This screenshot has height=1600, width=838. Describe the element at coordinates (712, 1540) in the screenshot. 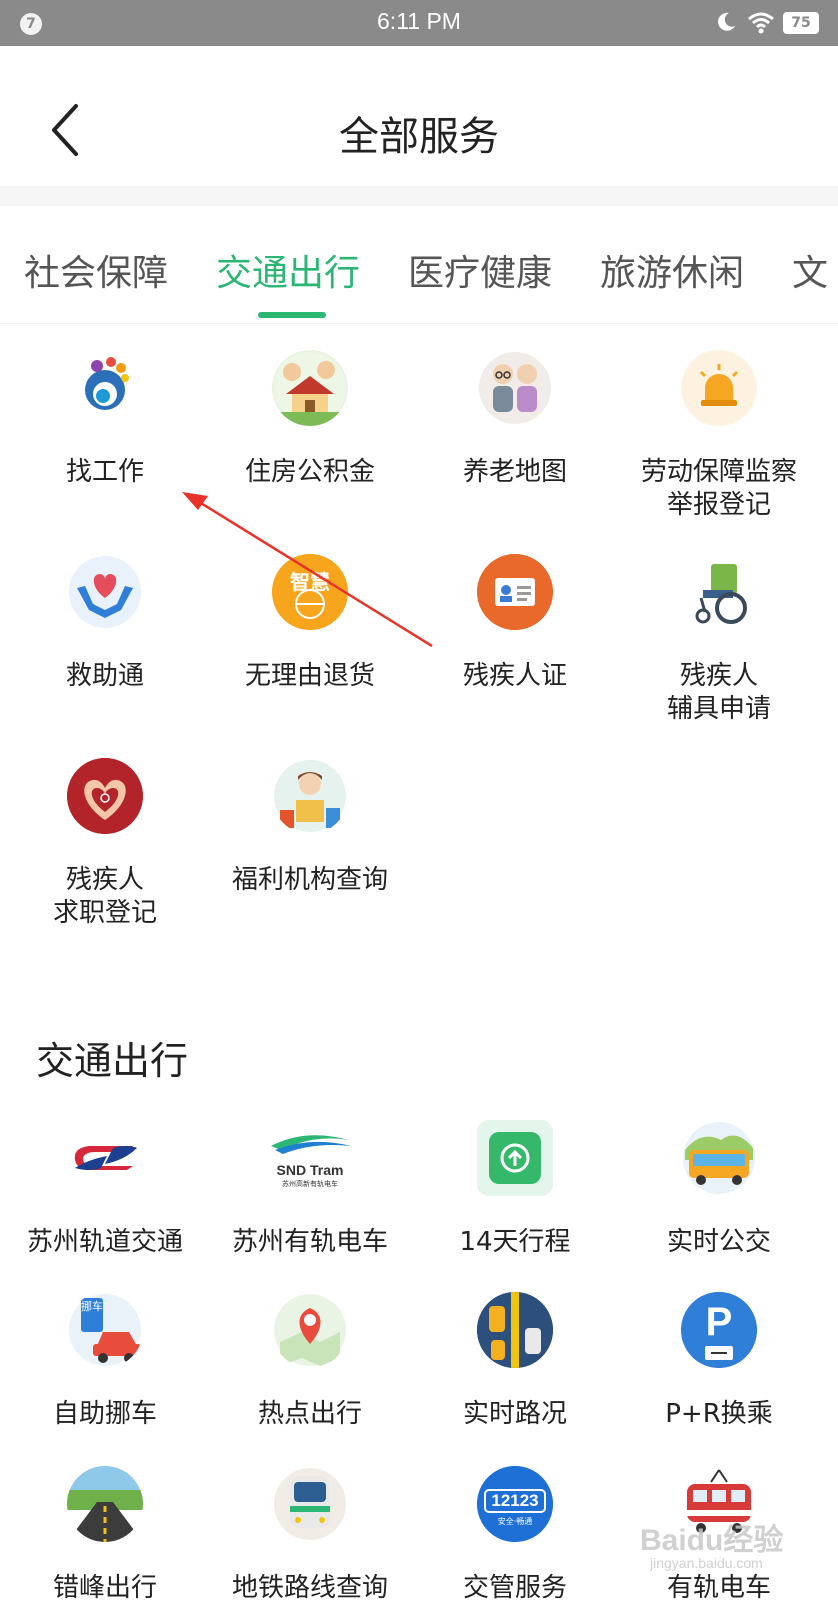

I see `watermark-logo: Baidu经验` at that location.